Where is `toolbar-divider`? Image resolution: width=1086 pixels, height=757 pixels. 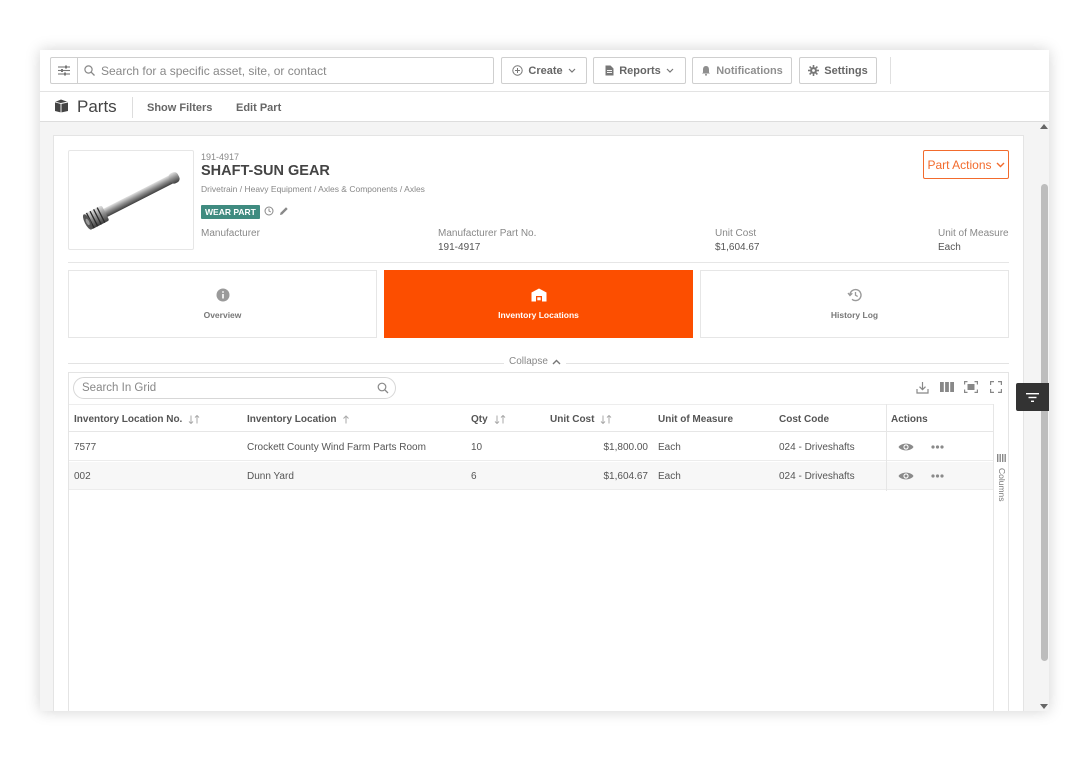 toolbar-divider is located at coordinates (890, 70).